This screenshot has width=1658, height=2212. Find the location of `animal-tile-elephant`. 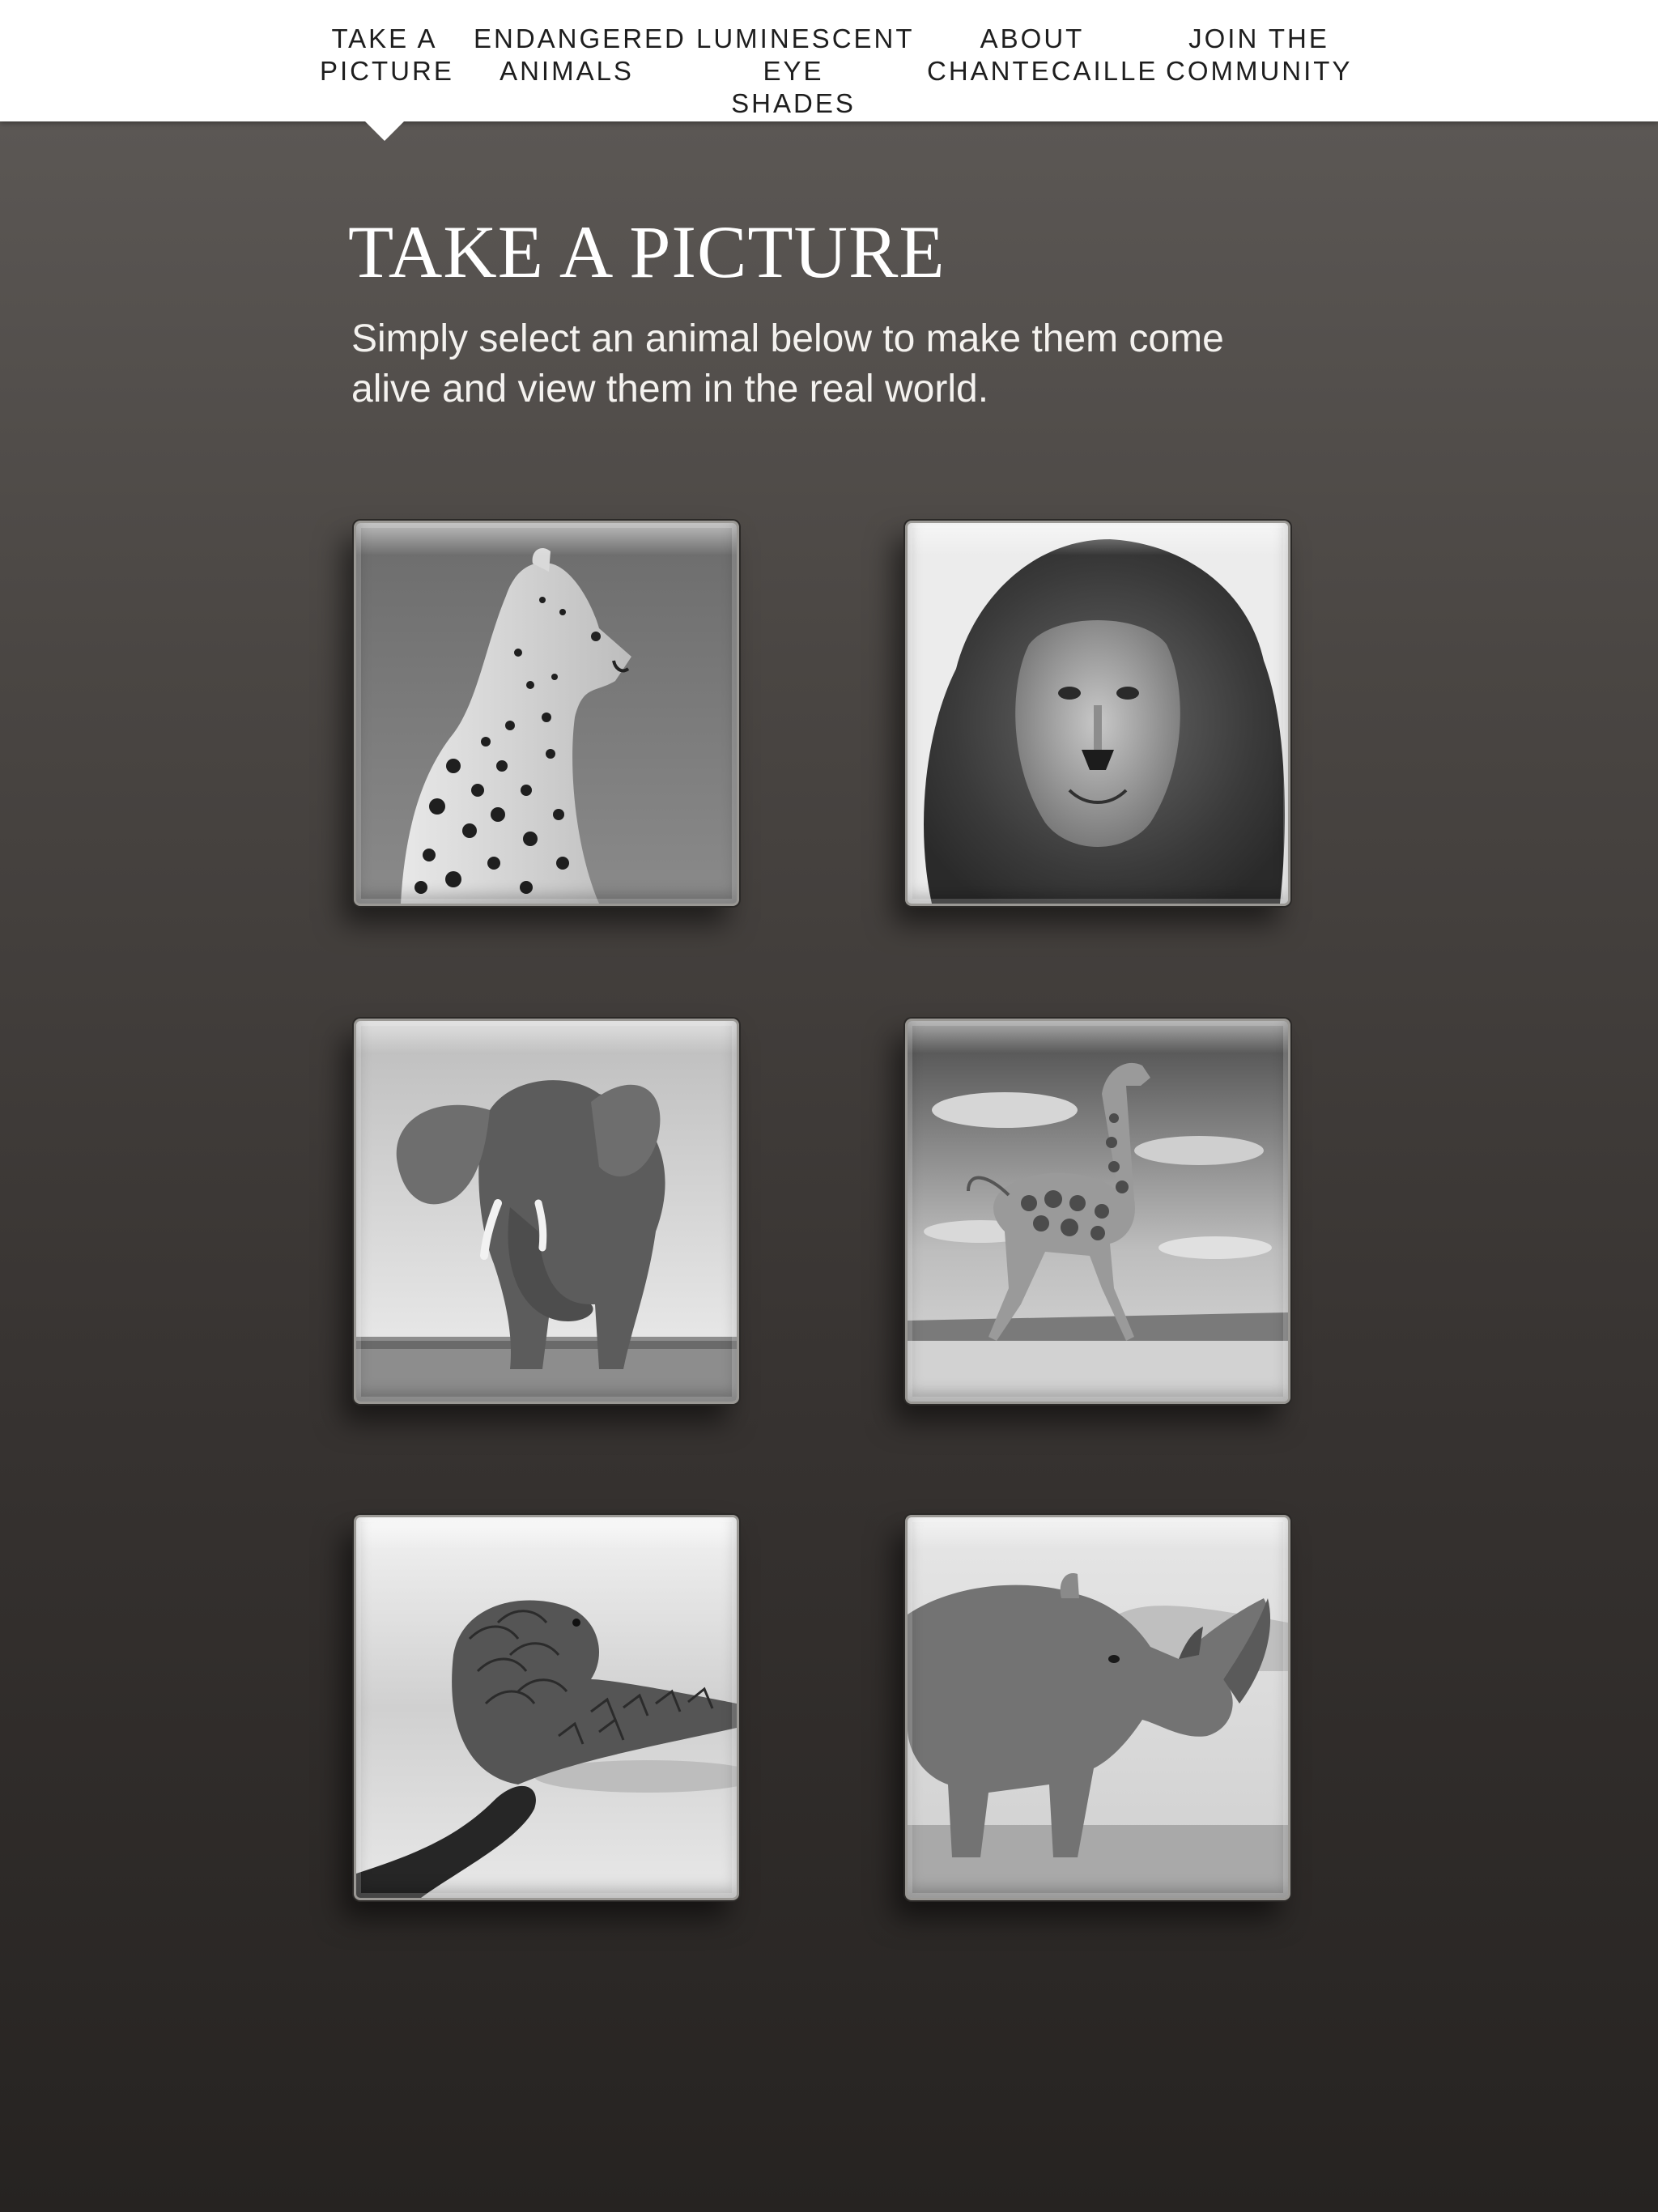

animal-tile-elephant is located at coordinates (546, 1212).